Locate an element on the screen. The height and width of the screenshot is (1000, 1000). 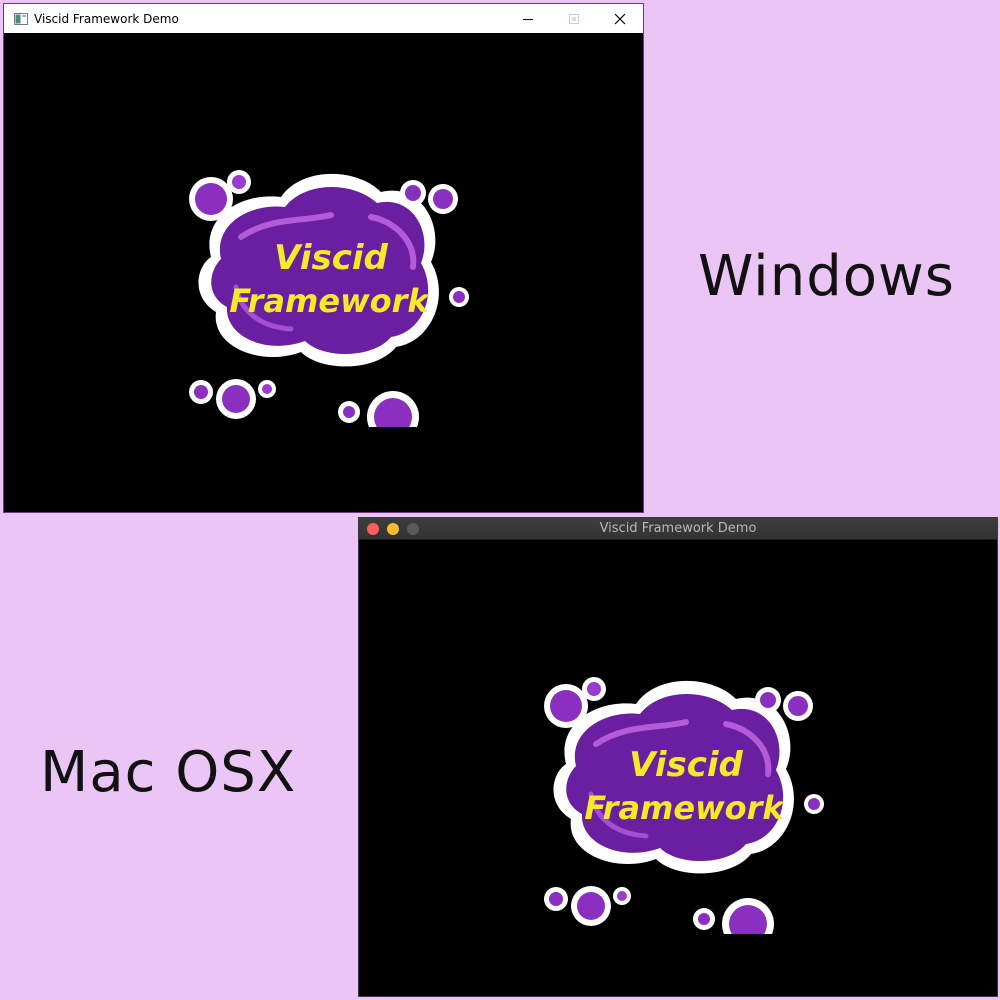
minimize-icon is located at coordinates (528, 19).